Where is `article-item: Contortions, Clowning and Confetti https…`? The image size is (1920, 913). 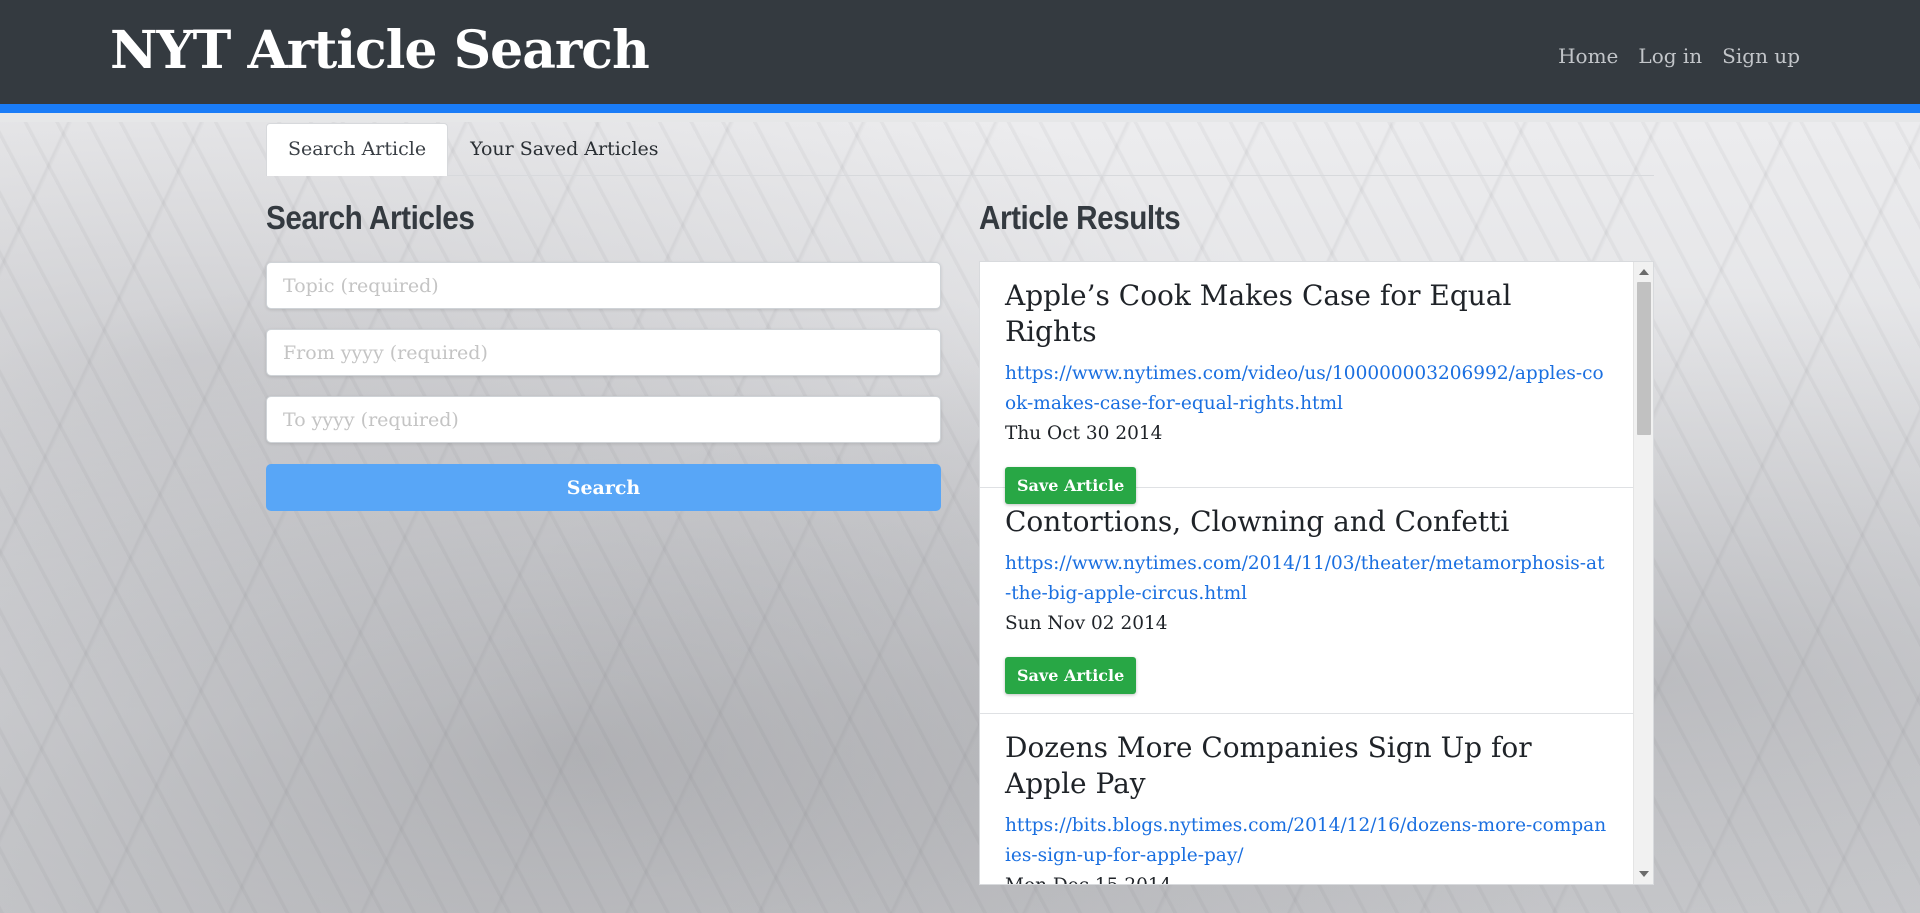 article-item: Contortions, Clowning and Confetti https… is located at coordinates (1307, 601).